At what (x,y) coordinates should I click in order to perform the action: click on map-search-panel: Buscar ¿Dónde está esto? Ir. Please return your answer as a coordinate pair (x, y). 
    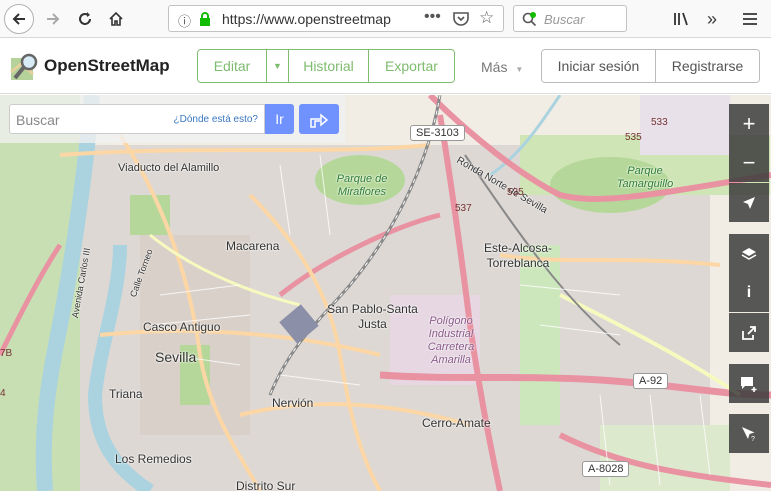
    Looking at the image, I should click on (172, 119).